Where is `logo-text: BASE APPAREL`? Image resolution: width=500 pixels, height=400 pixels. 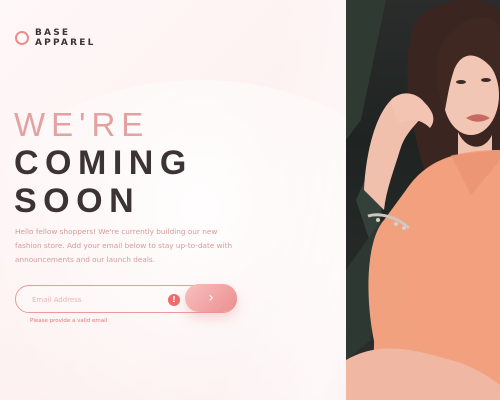 logo-text: BASE APPAREL is located at coordinates (65, 38).